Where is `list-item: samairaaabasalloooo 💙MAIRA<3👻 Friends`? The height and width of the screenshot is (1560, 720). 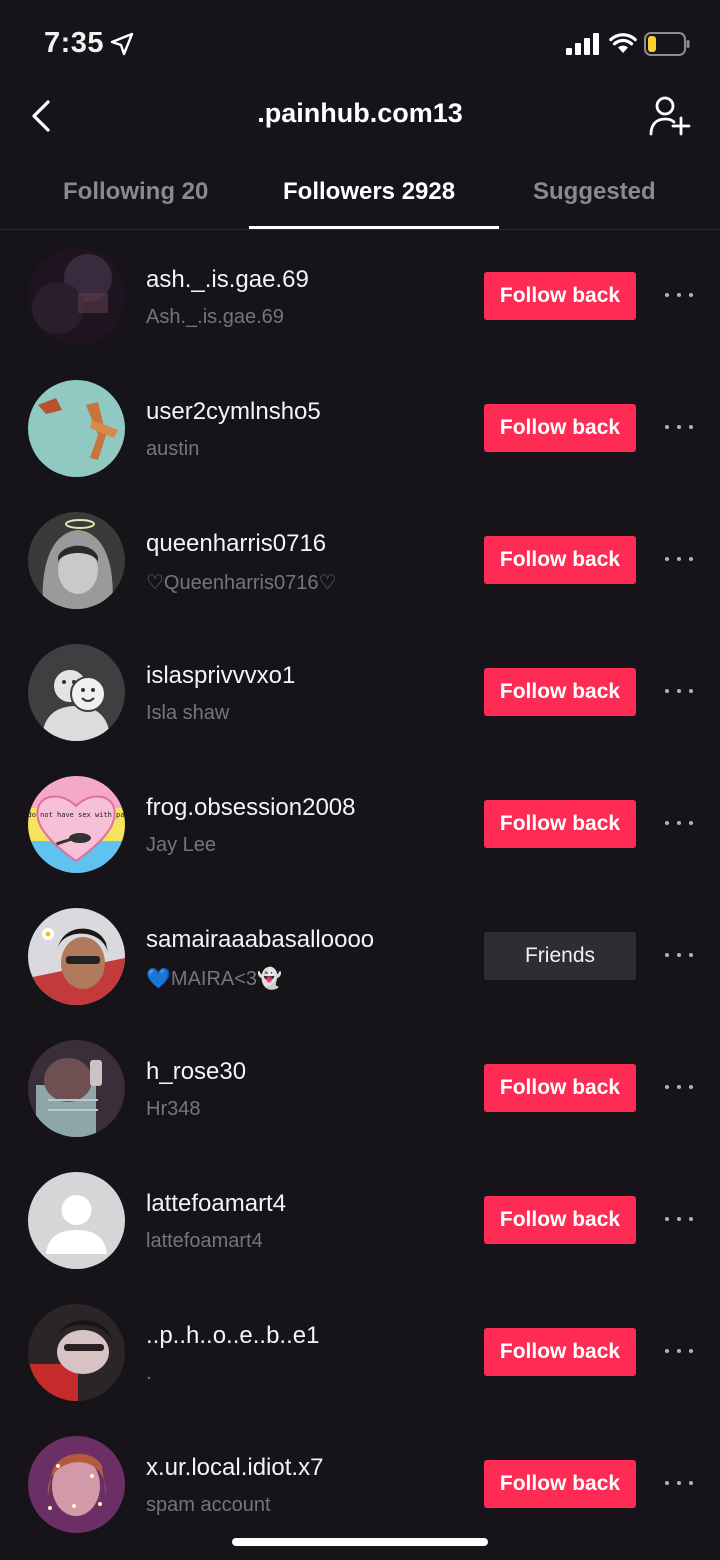 list-item: samairaaabasalloooo 💙MAIRA<3👻 Friends is located at coordinates (360, 956).